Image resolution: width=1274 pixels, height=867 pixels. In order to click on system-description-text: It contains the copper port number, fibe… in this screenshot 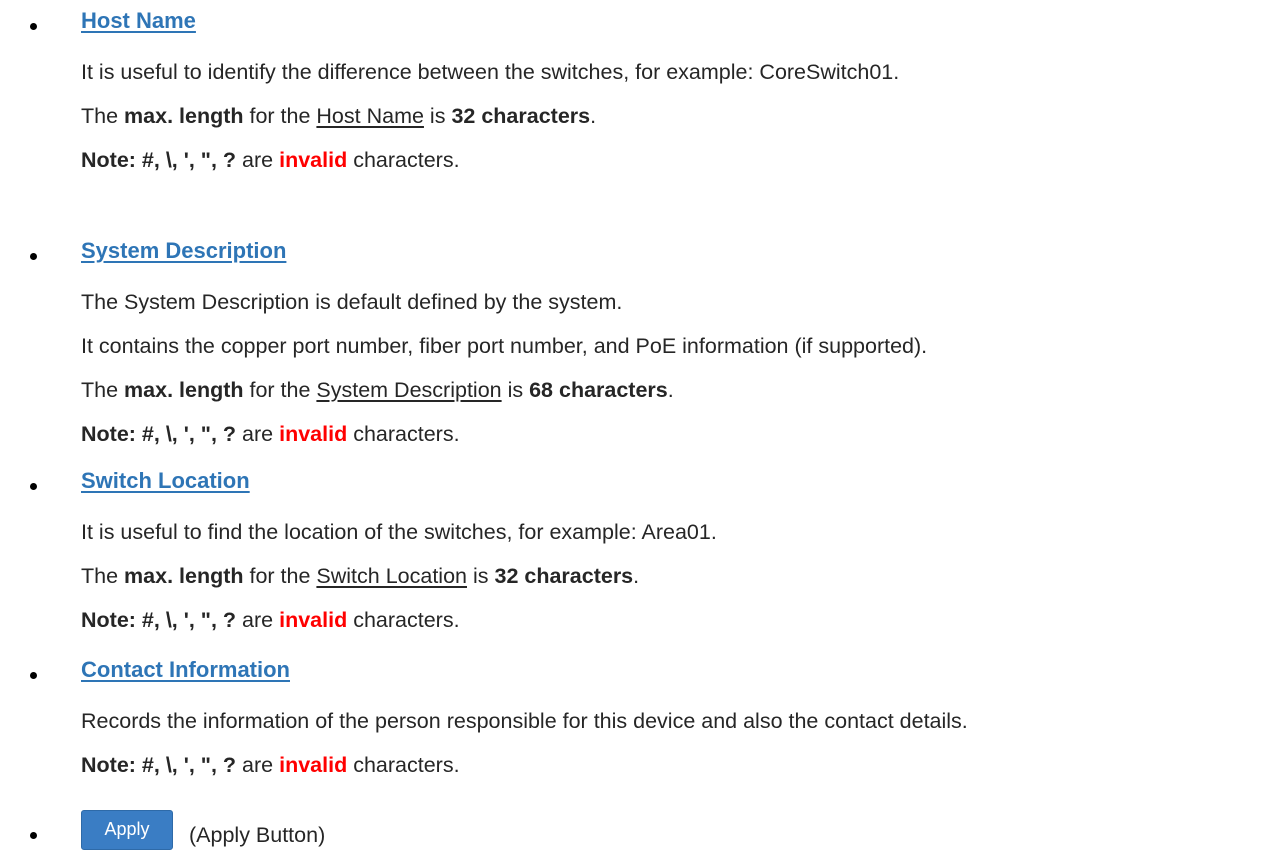, I will do `click(504, 346)`.